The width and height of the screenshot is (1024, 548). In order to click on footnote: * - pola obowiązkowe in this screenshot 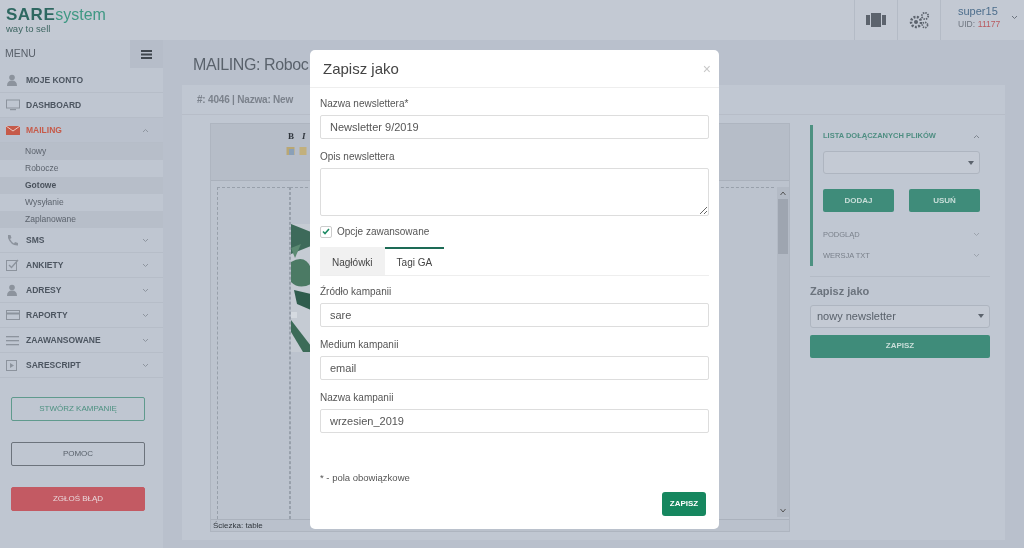, I will do `click(365, 478)`.